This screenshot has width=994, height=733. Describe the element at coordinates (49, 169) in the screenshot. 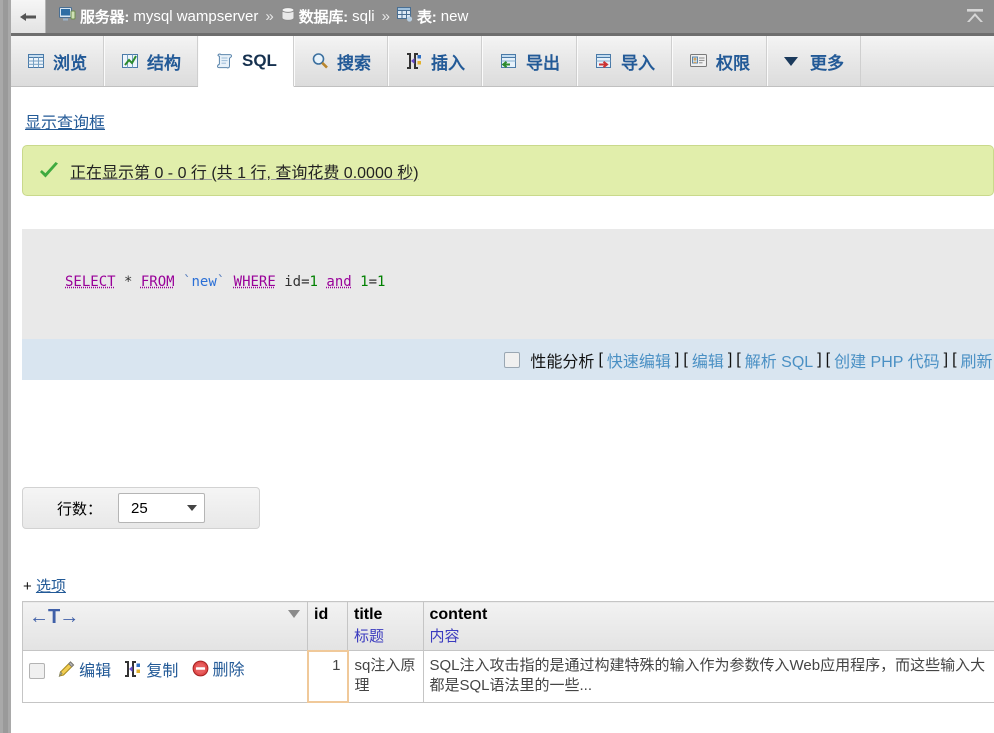

I see `success-check-icon` at that location.